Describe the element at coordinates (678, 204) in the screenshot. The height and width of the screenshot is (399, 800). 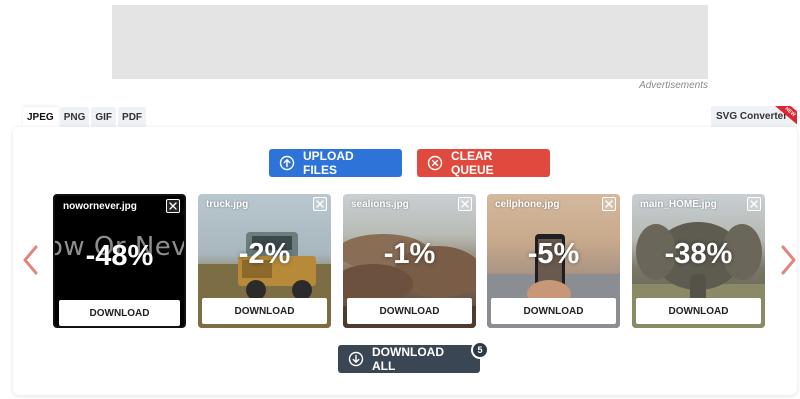
I see `file-name: main_HOME.jpg` at that location.